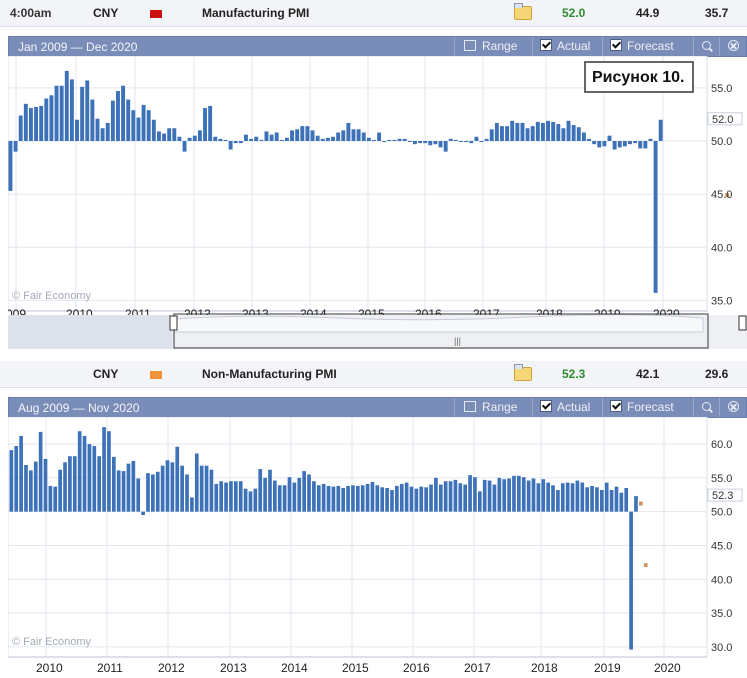  Describe the element at coordinates (78, 47) in the screenshot. I see `chart-range-label: Jan 2009 — Dec 2020` at that location.